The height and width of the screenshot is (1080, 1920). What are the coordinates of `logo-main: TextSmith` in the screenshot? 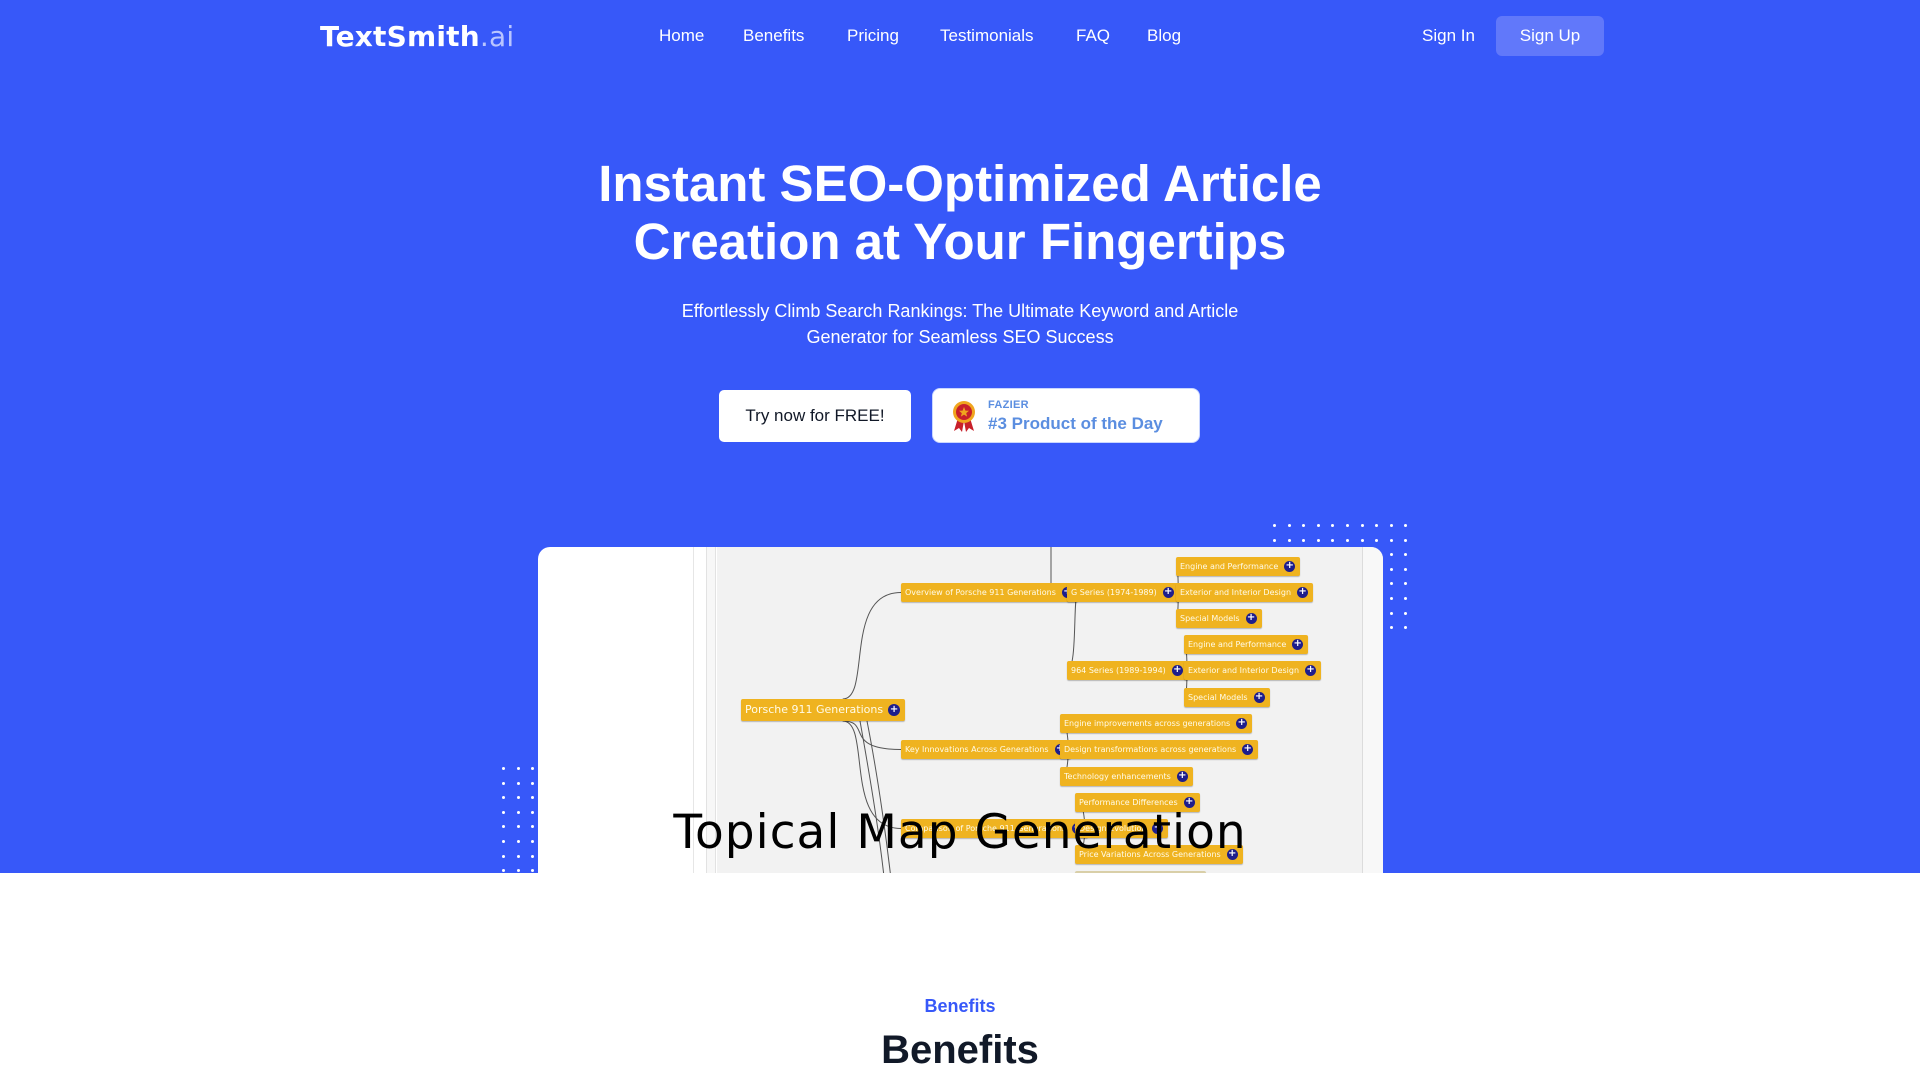 It's located at (400, 36).